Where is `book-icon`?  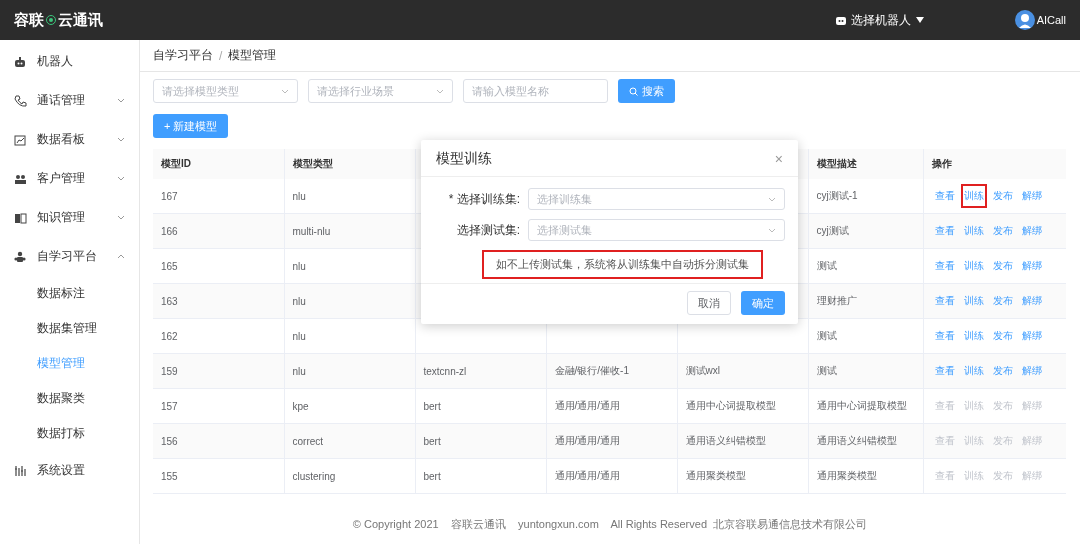
book-icon is located at coordinates (20, 217).